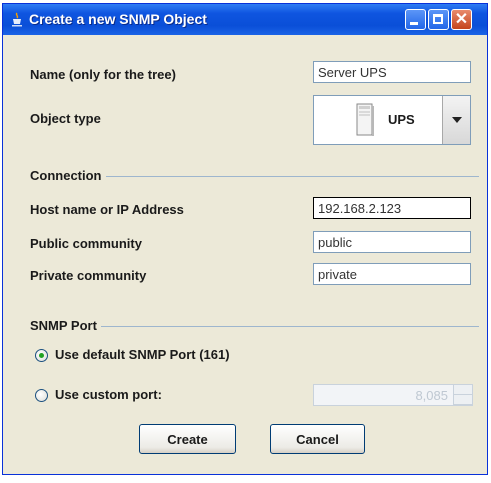 Image resolution: width=491 pixels, height=483 pixels. I want to click on public-community-label: Public community, so click(86, 243).